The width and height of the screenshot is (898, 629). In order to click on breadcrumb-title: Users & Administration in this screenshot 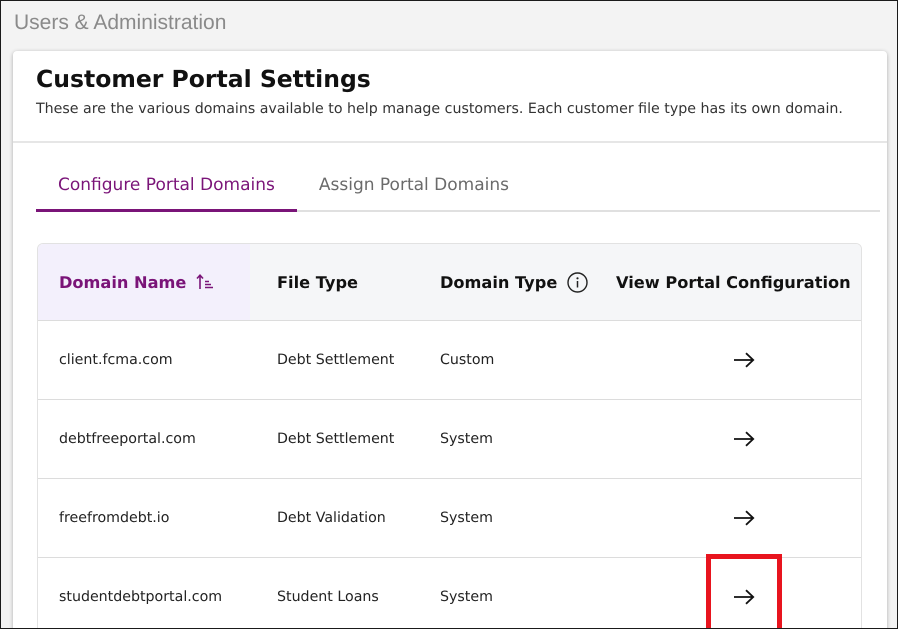, I will do `click(119, 23)`.